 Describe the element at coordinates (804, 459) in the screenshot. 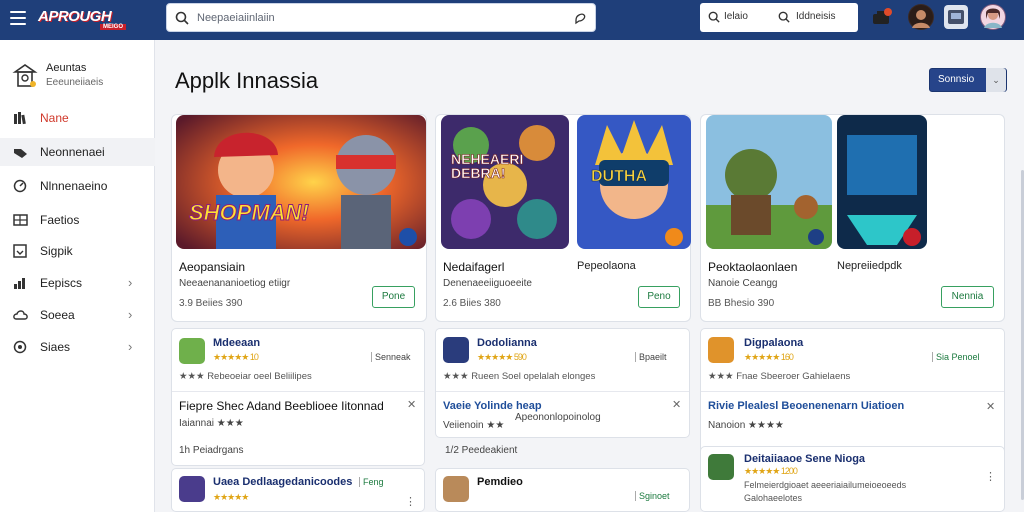

I see `app-title: Deitaiiaaoe Sene Nioga` at that location.